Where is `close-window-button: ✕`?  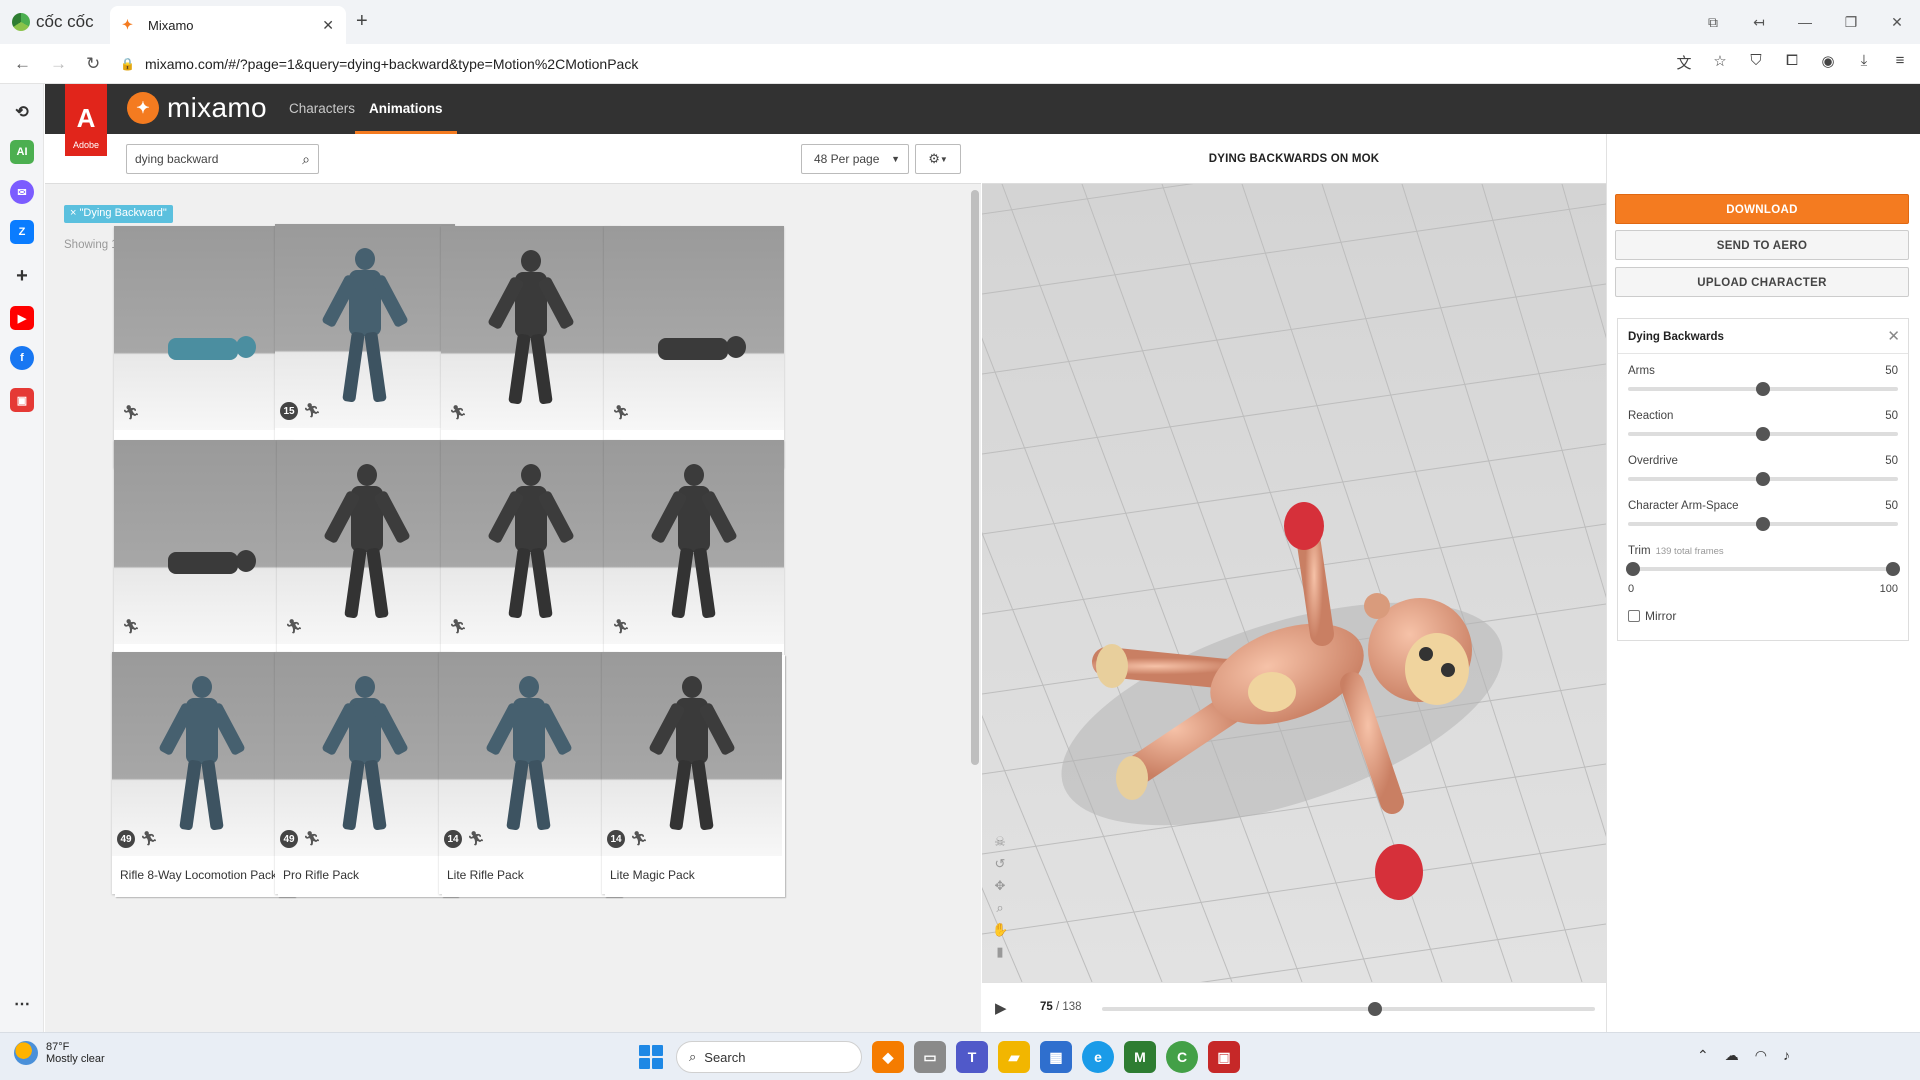
close-window-button: ✕ is located at coordinates (1897, 22).